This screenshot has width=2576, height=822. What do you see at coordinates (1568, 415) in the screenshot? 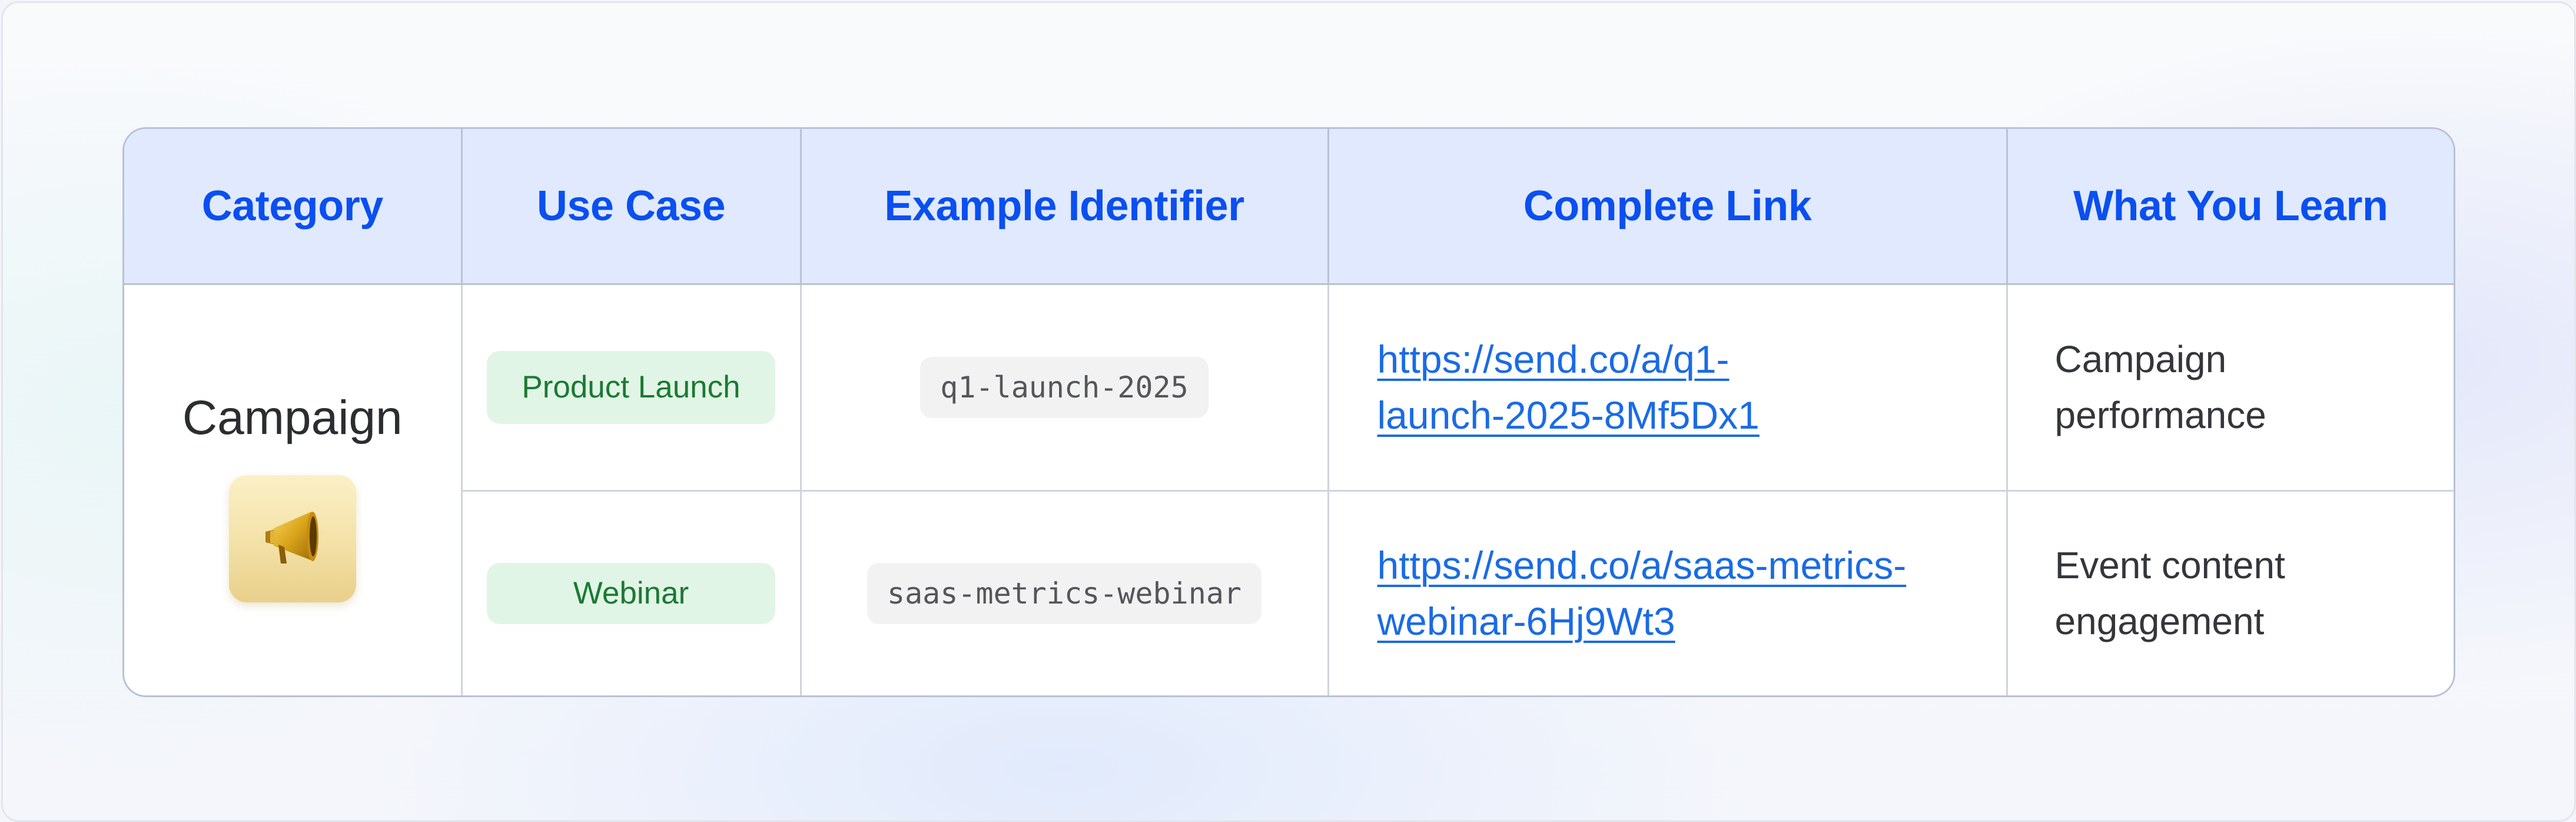
I see `link-line-2: launch-2025-8Mf5Dx1` at bounding box center [1568, 415].